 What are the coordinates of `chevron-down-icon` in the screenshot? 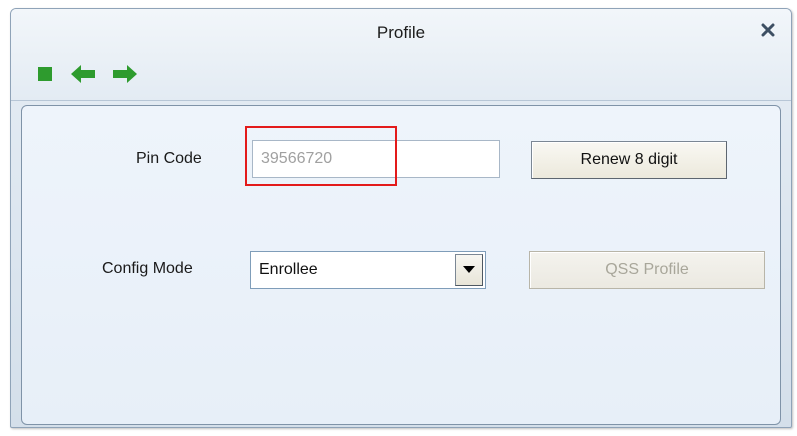 It's located at (469, 269).